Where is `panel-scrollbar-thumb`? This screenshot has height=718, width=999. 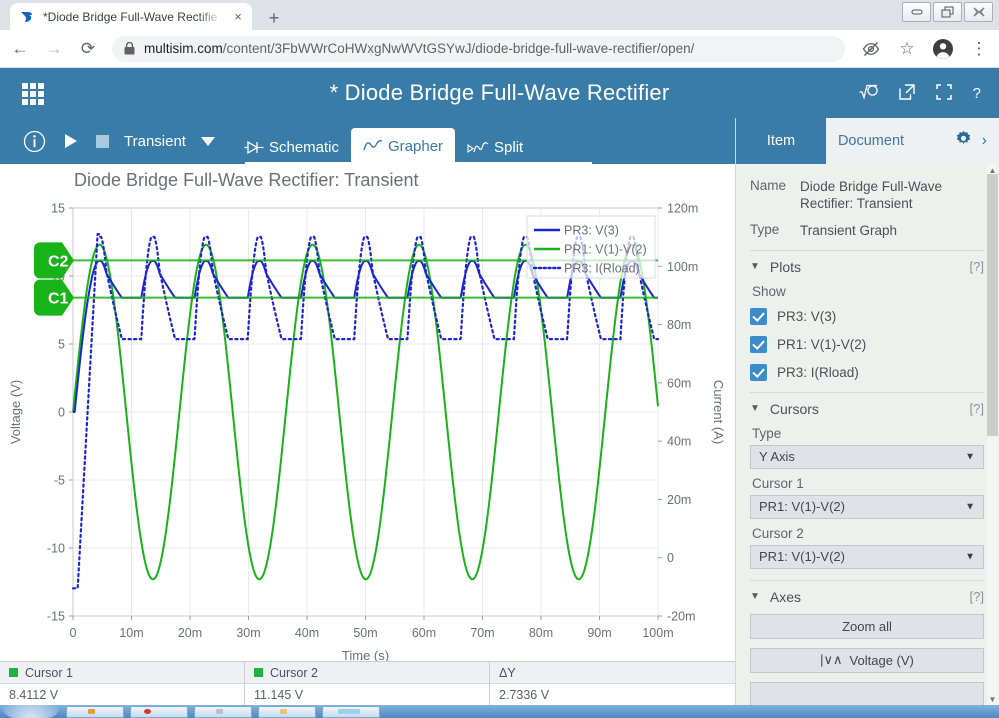
panel-scrollbar-thumb is located at coordinates (992, 305).